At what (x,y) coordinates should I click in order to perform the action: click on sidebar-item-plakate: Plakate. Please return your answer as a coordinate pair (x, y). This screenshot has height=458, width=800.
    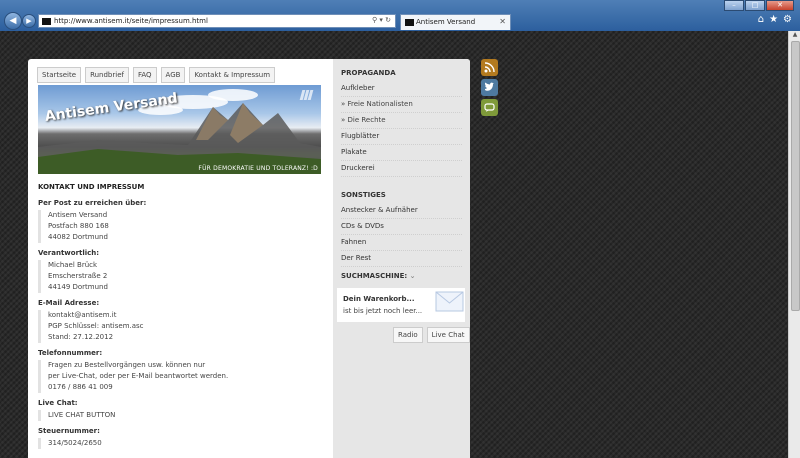
    Looking at the image, I should click on (401, 153).